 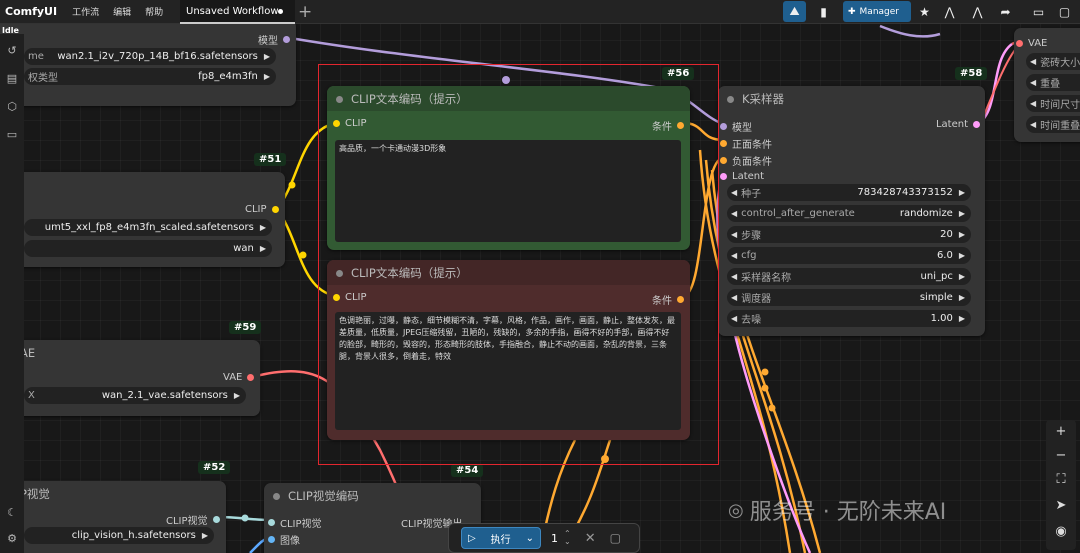 I want to click on control-after-generate-widget: ◀ control_after_generate randomize ▶, so click(x=849, y=213).